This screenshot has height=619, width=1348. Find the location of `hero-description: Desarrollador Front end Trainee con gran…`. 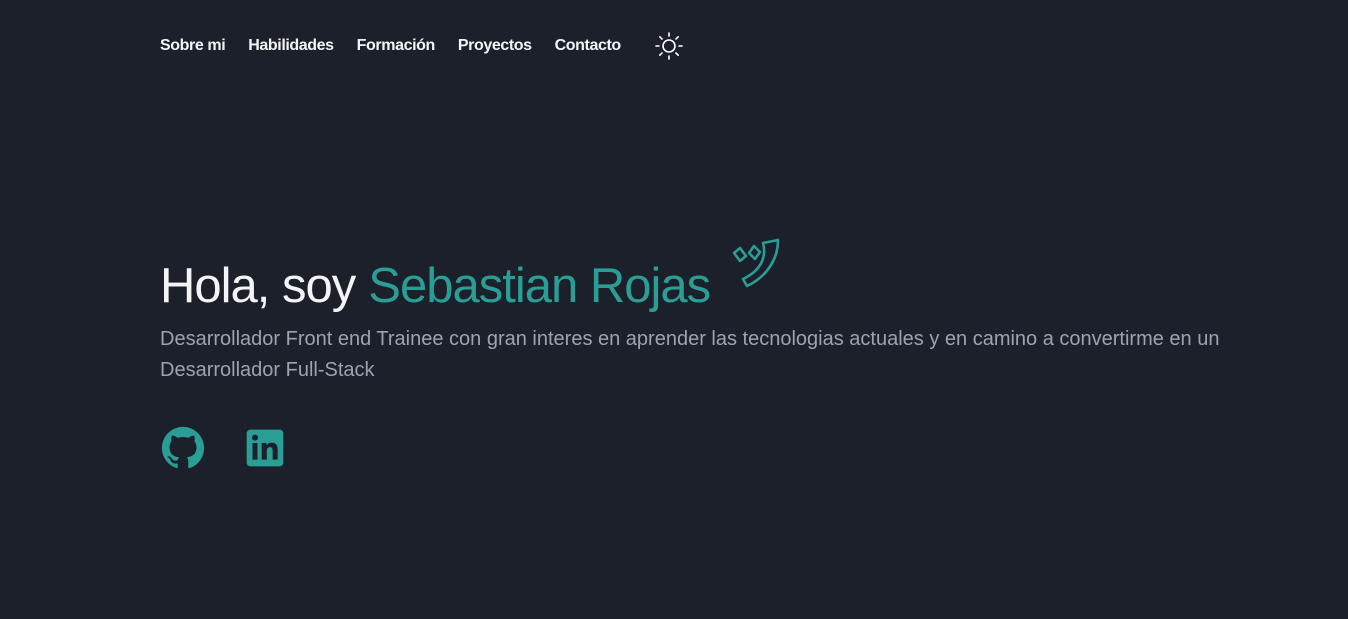

hero-description: Desarrollador Front end Trainee con gran… is located at coordinates (690, 354).